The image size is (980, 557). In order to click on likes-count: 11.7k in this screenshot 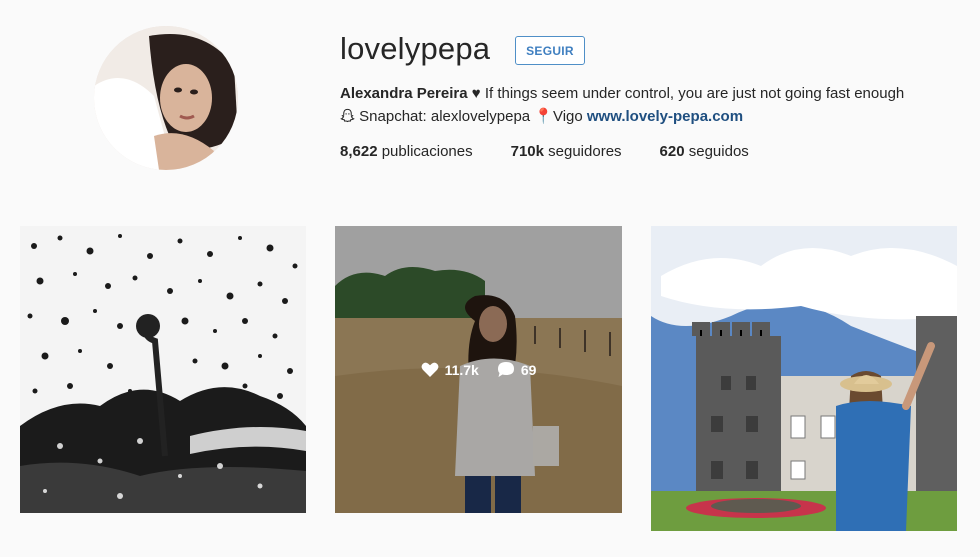, I will do `click(461, 369)`.